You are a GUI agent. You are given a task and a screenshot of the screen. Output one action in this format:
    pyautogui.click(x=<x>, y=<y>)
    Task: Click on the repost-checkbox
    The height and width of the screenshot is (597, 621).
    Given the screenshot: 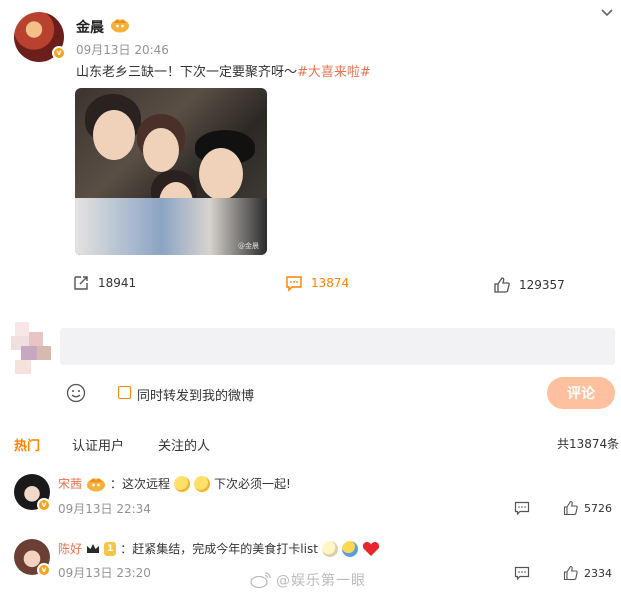 What is the action you would take?
    pyautogui.click(x=124, y=392)
    